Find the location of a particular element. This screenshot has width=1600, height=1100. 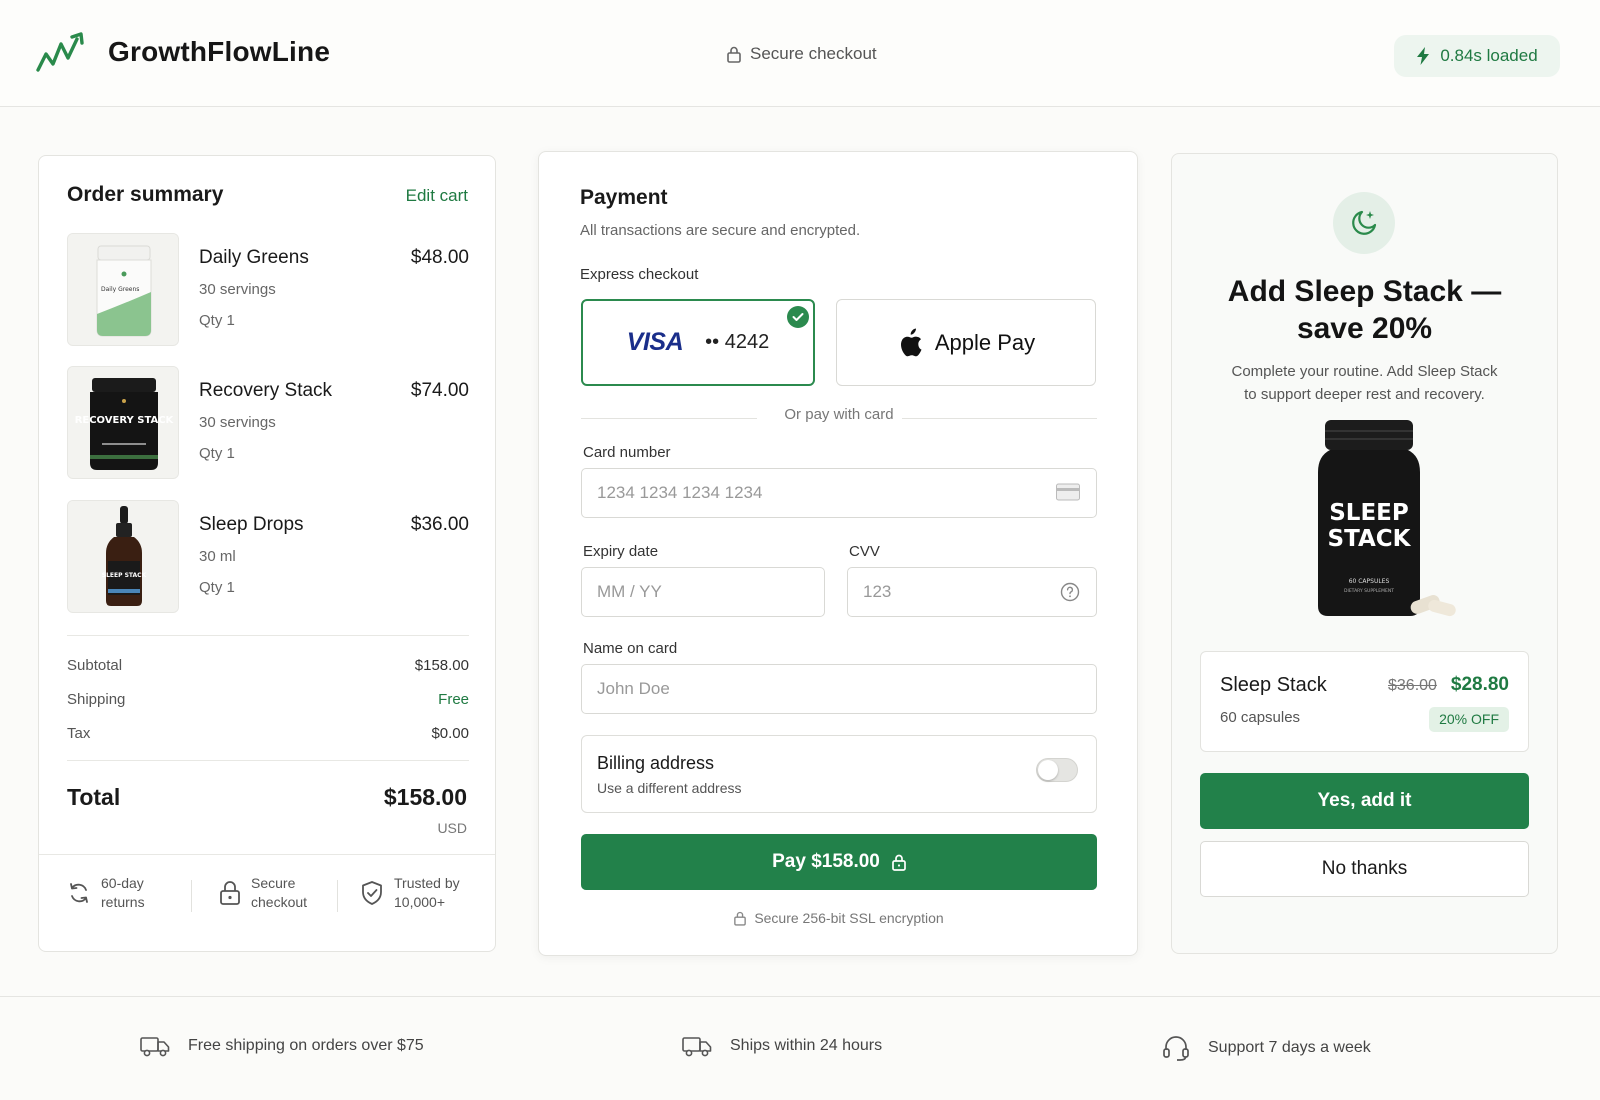

ssl-note-text: Secure 256-bit SSL encryption is located at coordinates (849, 918).